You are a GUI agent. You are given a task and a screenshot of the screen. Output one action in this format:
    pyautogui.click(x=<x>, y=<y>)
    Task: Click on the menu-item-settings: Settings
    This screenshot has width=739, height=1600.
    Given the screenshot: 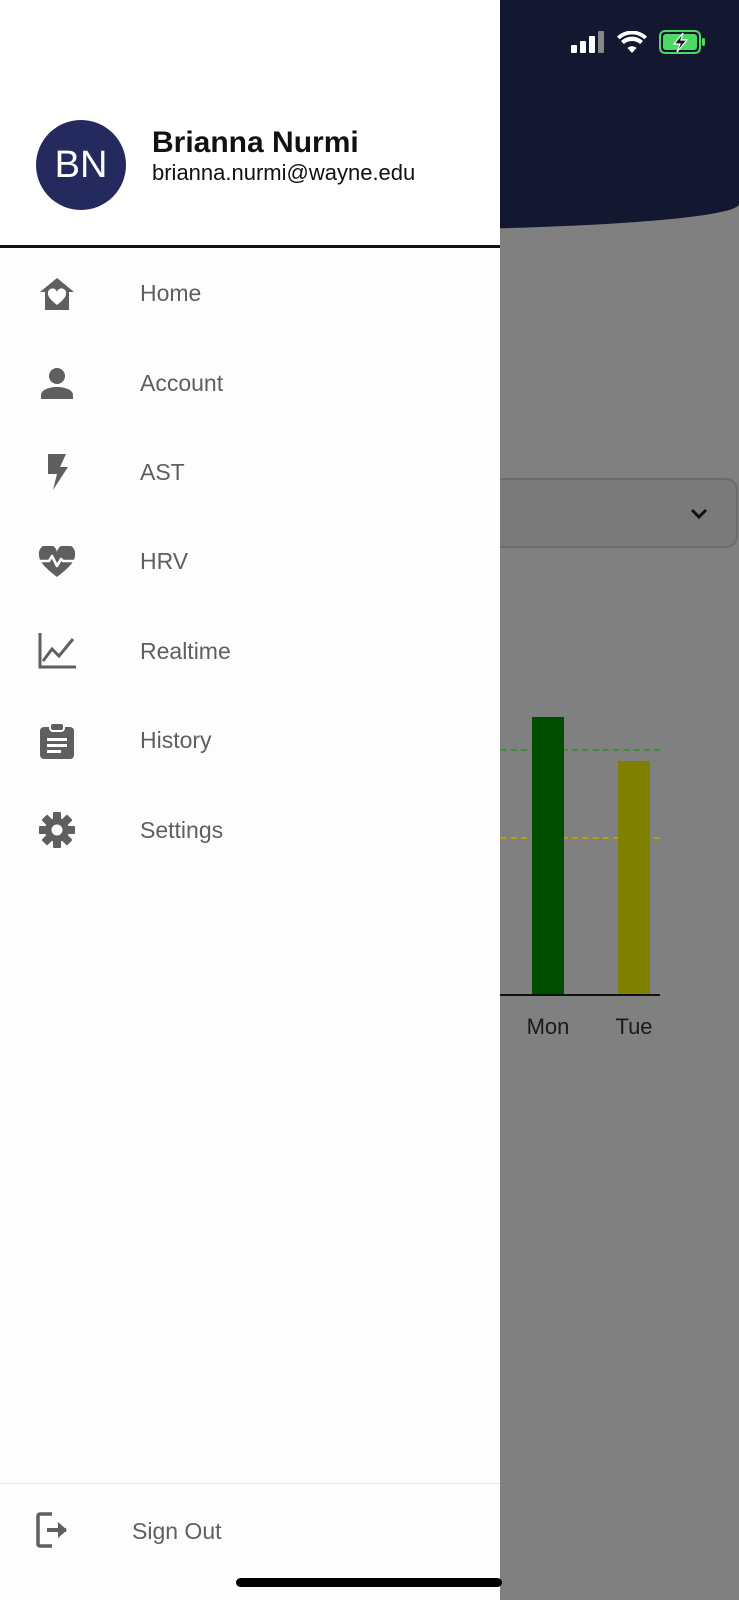 What is the action you would take?
    pyautogui.click(x=250, y=829)
    